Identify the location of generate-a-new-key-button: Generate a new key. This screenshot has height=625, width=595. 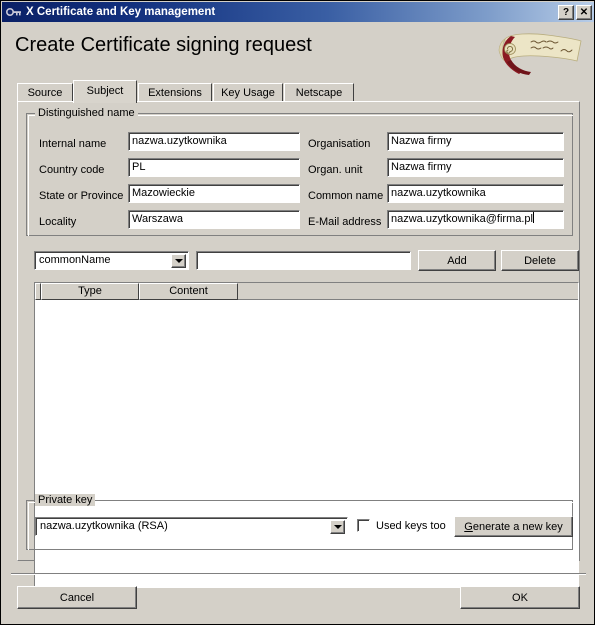
(513, 526).